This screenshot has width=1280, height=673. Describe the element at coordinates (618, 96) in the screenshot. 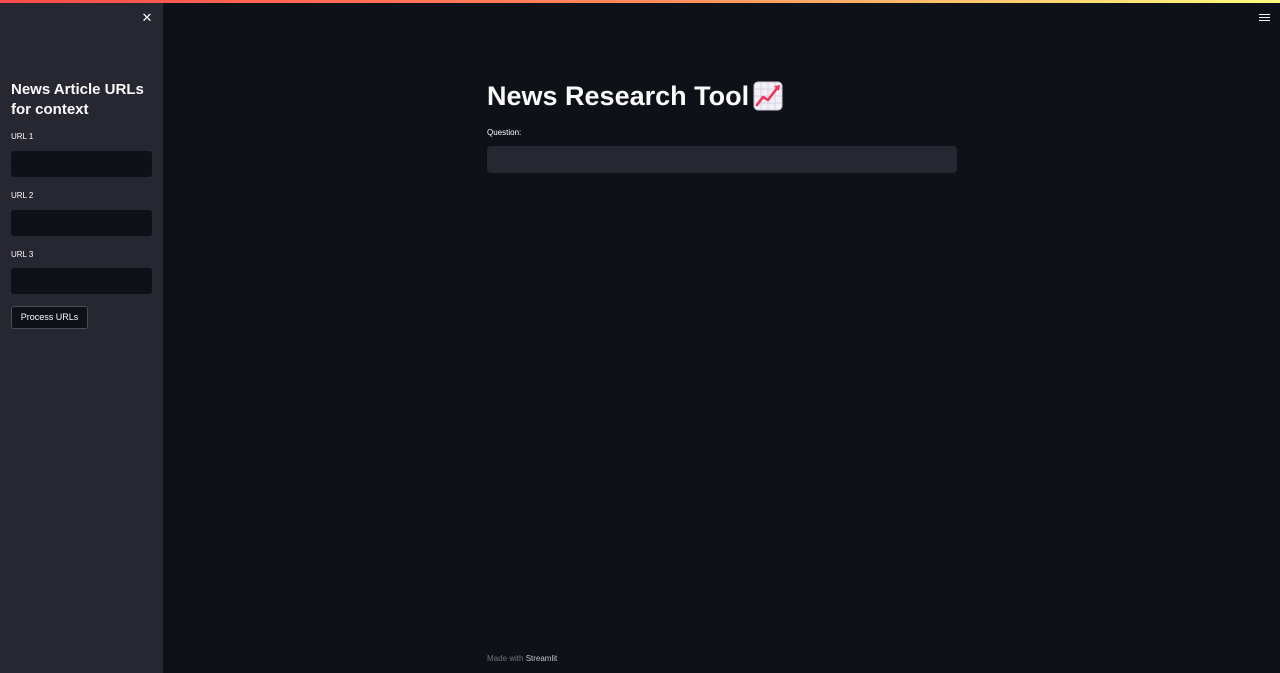

I see `page-title: News Research Tool` at that location.